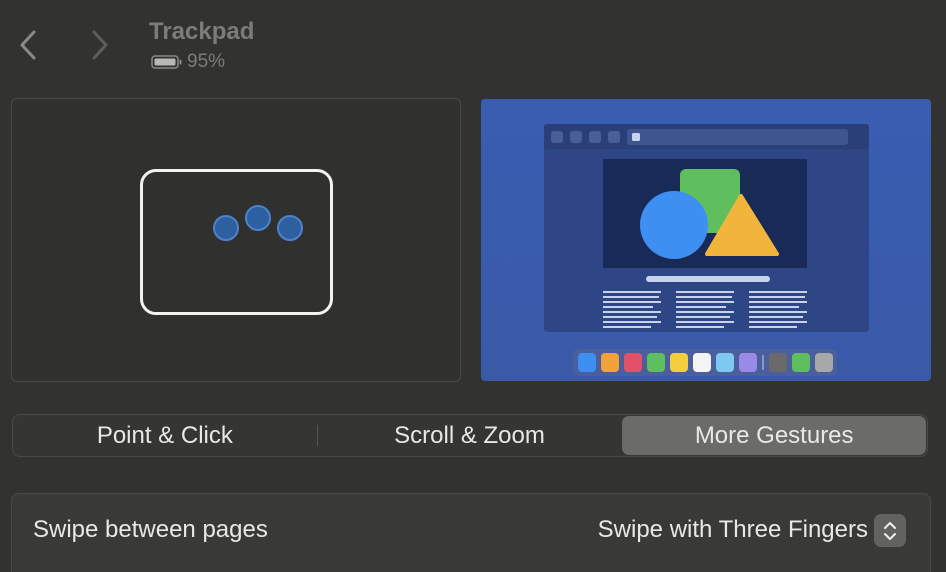 The height and width of the screenshot is (572, 946). What do you see at coordinates (206, 61) in the screenshot?
I see `battery-percent: 95%` at bounding box center [206, 61].